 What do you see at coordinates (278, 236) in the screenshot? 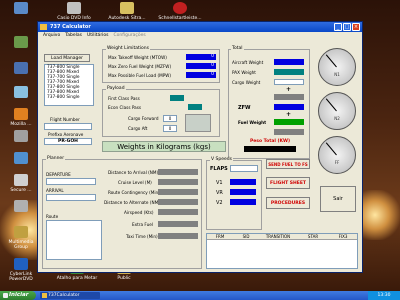
I see `column-header: TRANSITION` at bounding box center [278, 236].